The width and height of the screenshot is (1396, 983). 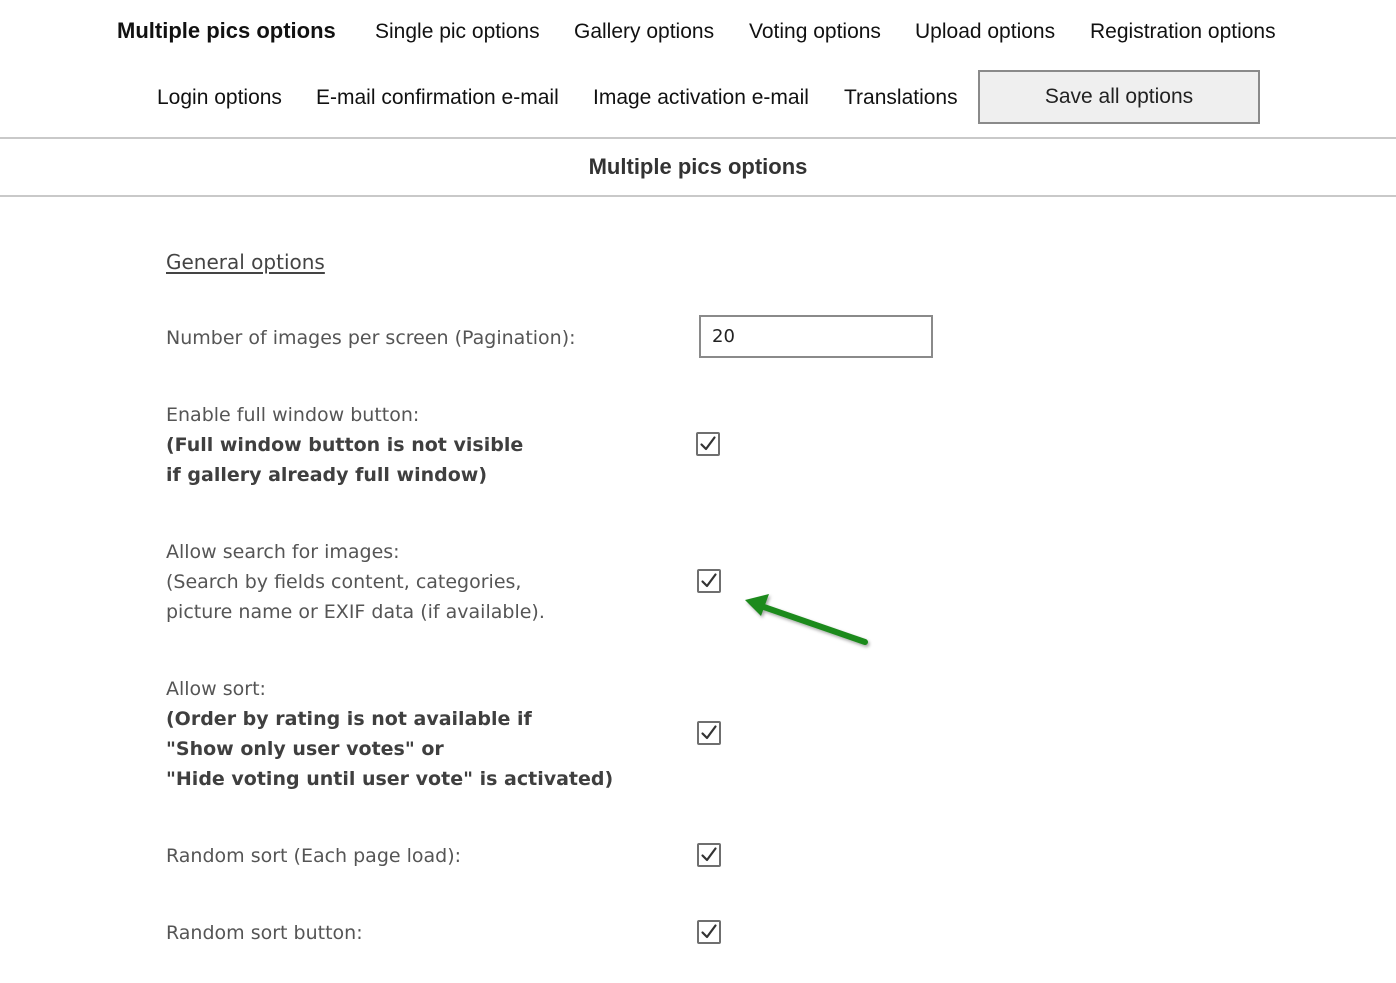 I want to click on sort-checkbox, so click(x=709, y=733).